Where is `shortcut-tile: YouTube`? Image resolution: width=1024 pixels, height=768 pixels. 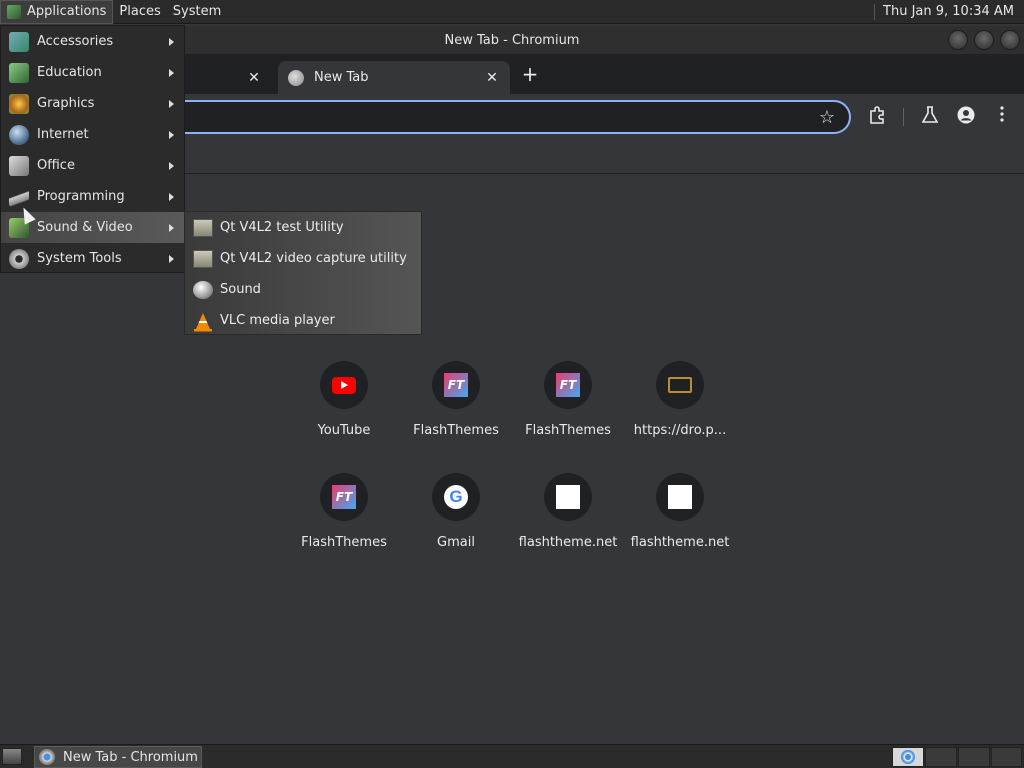 shortcut-tile: YouTube is located at coordinates (344, 399).